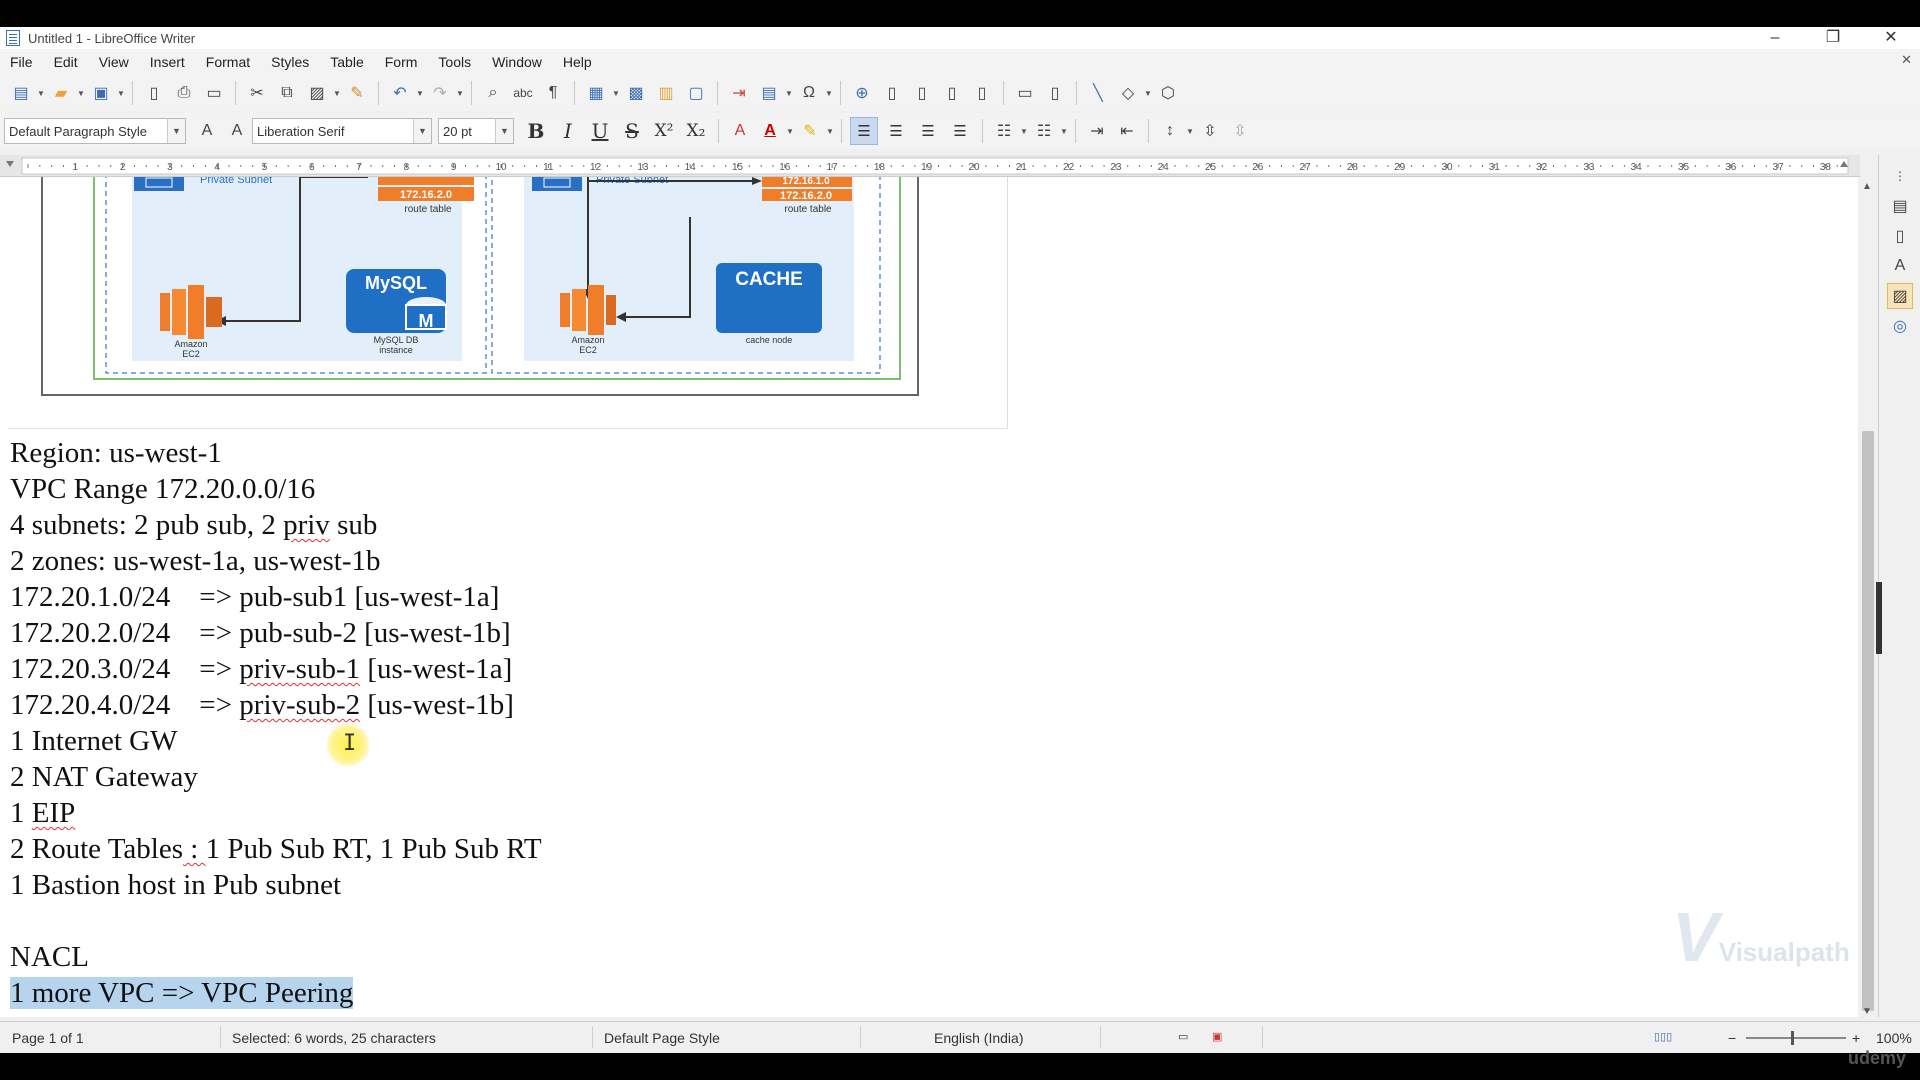  Describe the element at coordinates (568, 131) in the screenshot. I see `italic-button: I` at that location.